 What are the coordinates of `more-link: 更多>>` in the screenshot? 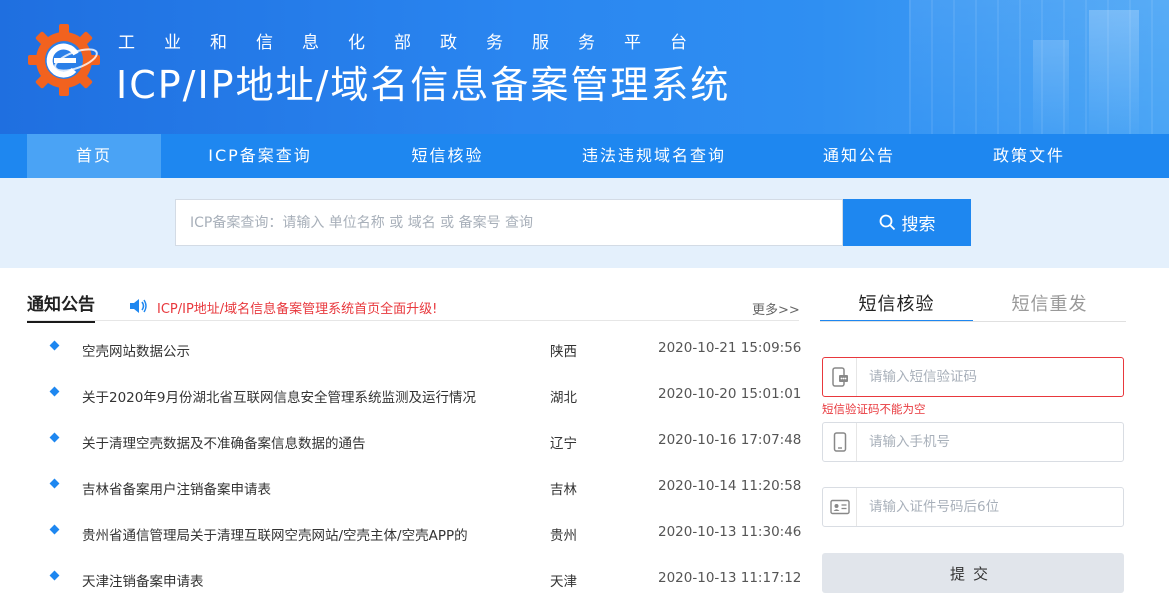 It's located at (776, 308).